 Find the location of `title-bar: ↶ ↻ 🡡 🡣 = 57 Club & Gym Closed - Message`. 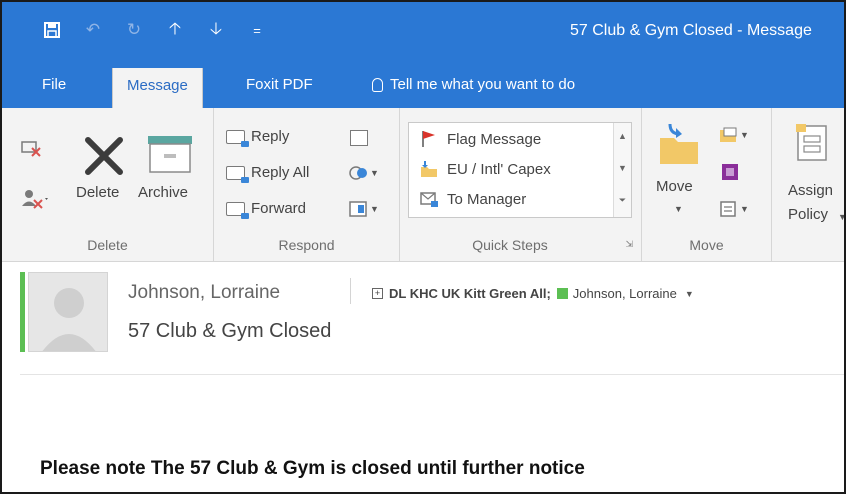

title-bar: ↶ ↻ 🡡 🡣 = 57 Club & Gym Closed - Message is located at coordinates (423, 29).